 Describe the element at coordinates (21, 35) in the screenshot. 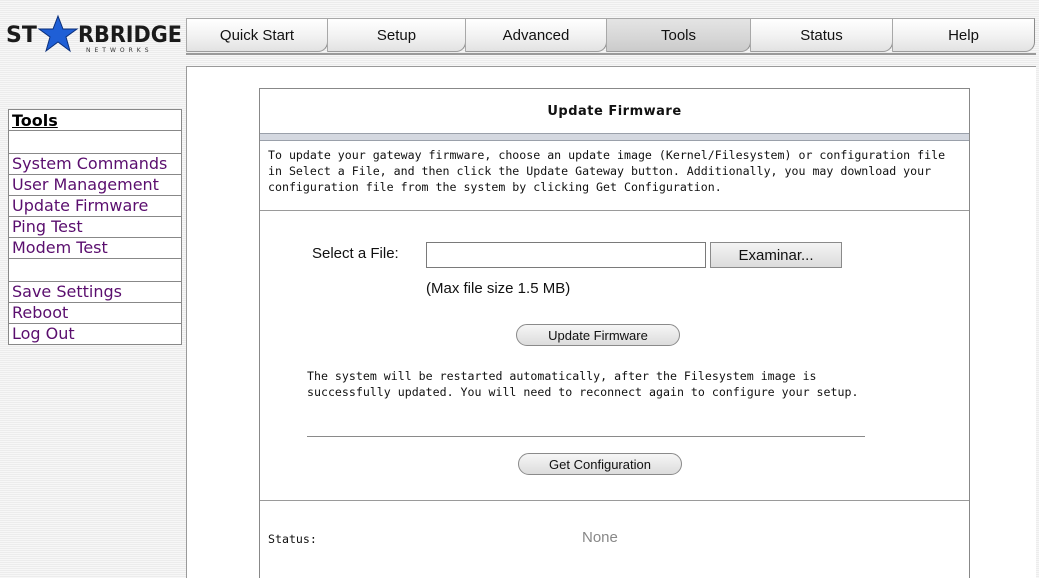

I see `logo-text-left: ST` at that location.